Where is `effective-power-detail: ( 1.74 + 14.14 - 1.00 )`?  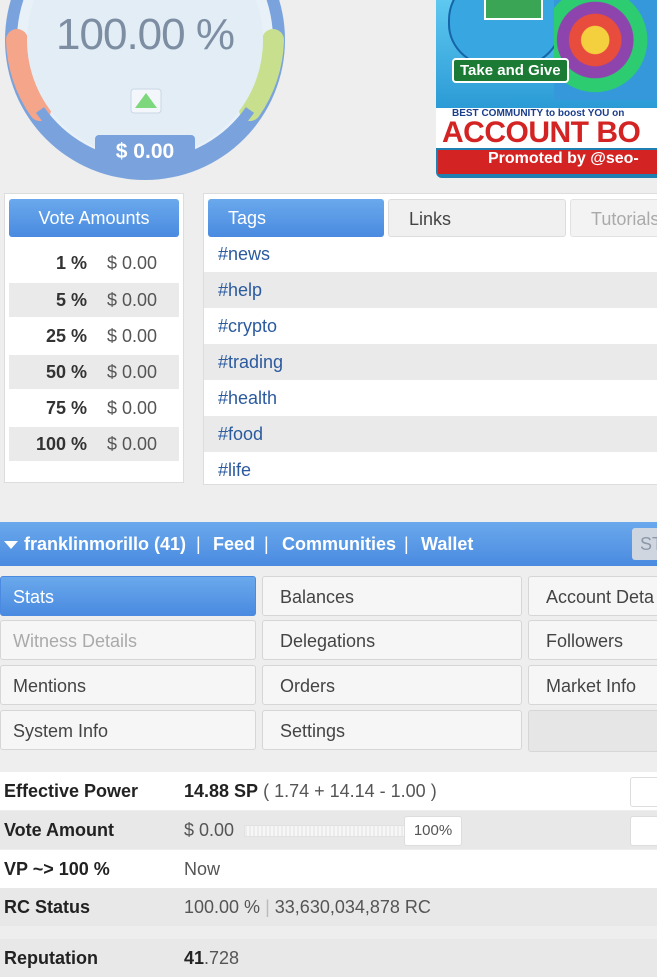 effective-power-detail: ( 1.74 + 14.14 - 1.00 ) is located at coordinates (350, 791).